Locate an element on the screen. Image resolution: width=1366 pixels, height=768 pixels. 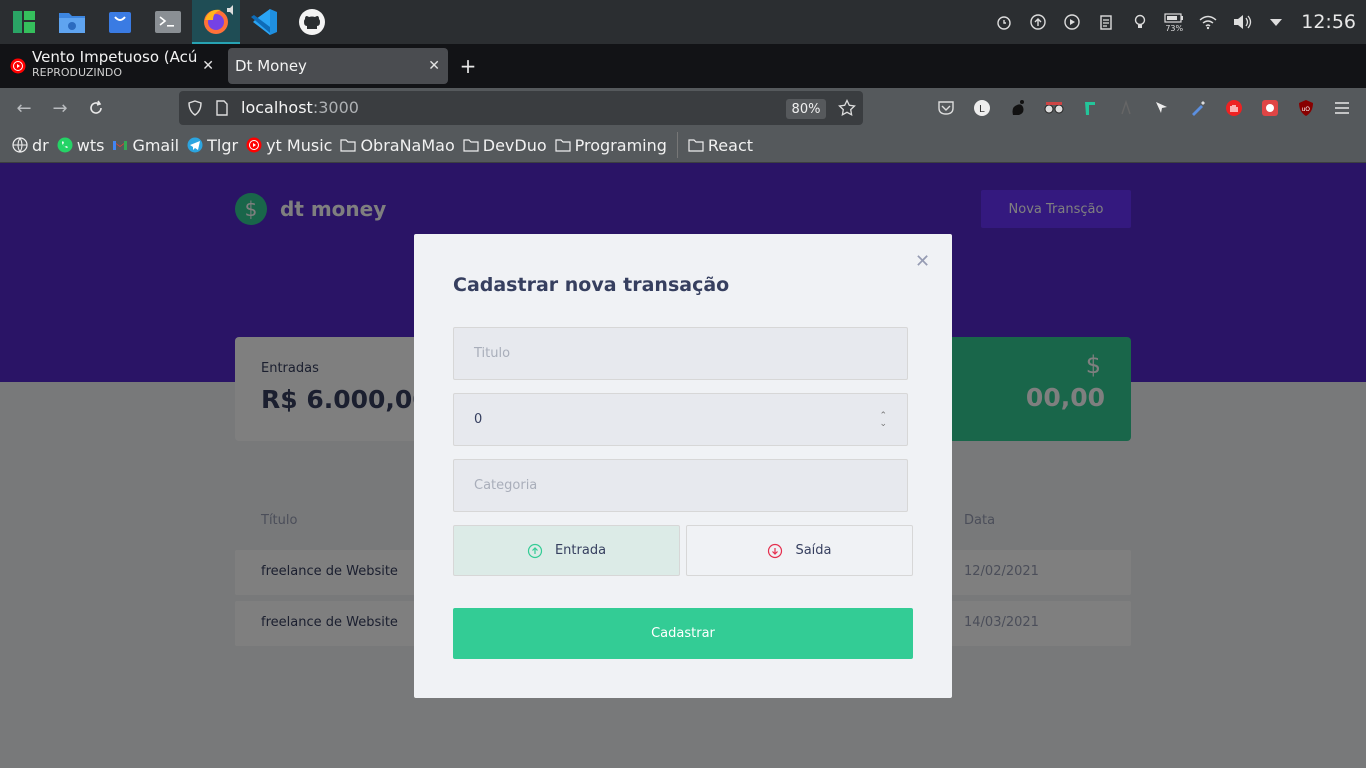
glasses-extension-icon is located at coordinates (1054, 108).